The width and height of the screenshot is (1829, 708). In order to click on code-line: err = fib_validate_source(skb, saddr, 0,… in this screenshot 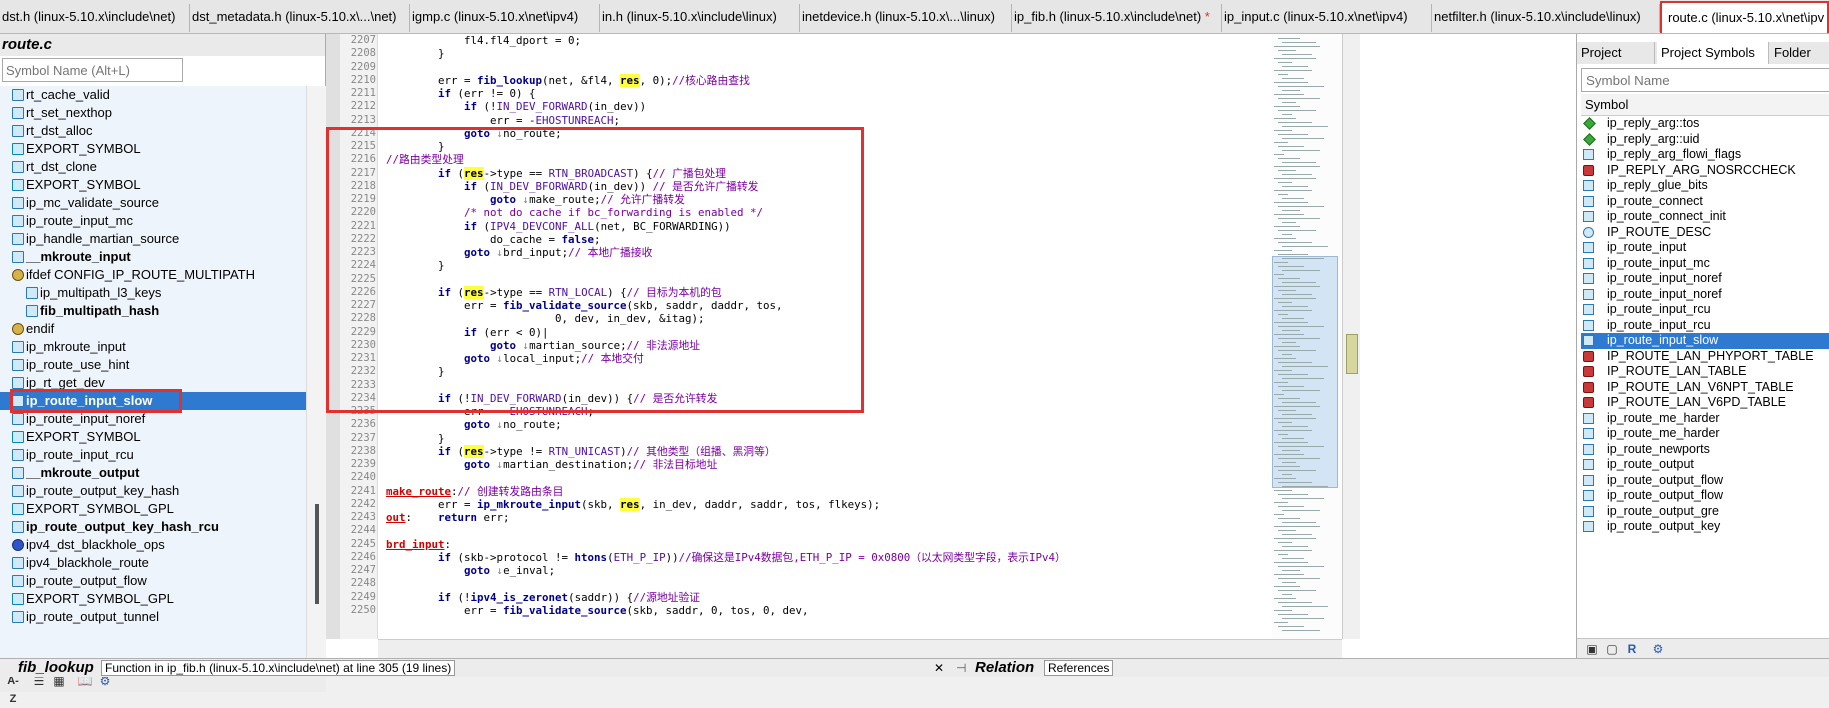, I will do `click(597, 610)`.